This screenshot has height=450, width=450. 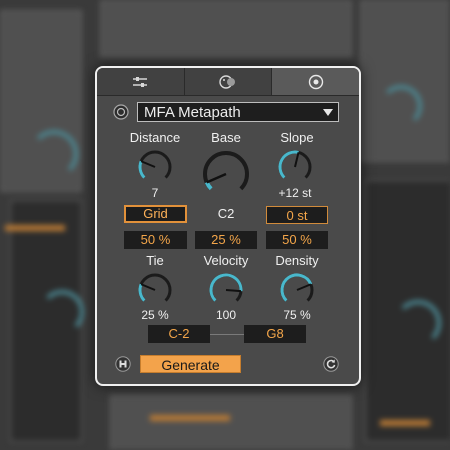 What do you see at coordinates (190, 364) in the screenshot?
I see `generate-button: Generate` at bounding box center [190, 364].